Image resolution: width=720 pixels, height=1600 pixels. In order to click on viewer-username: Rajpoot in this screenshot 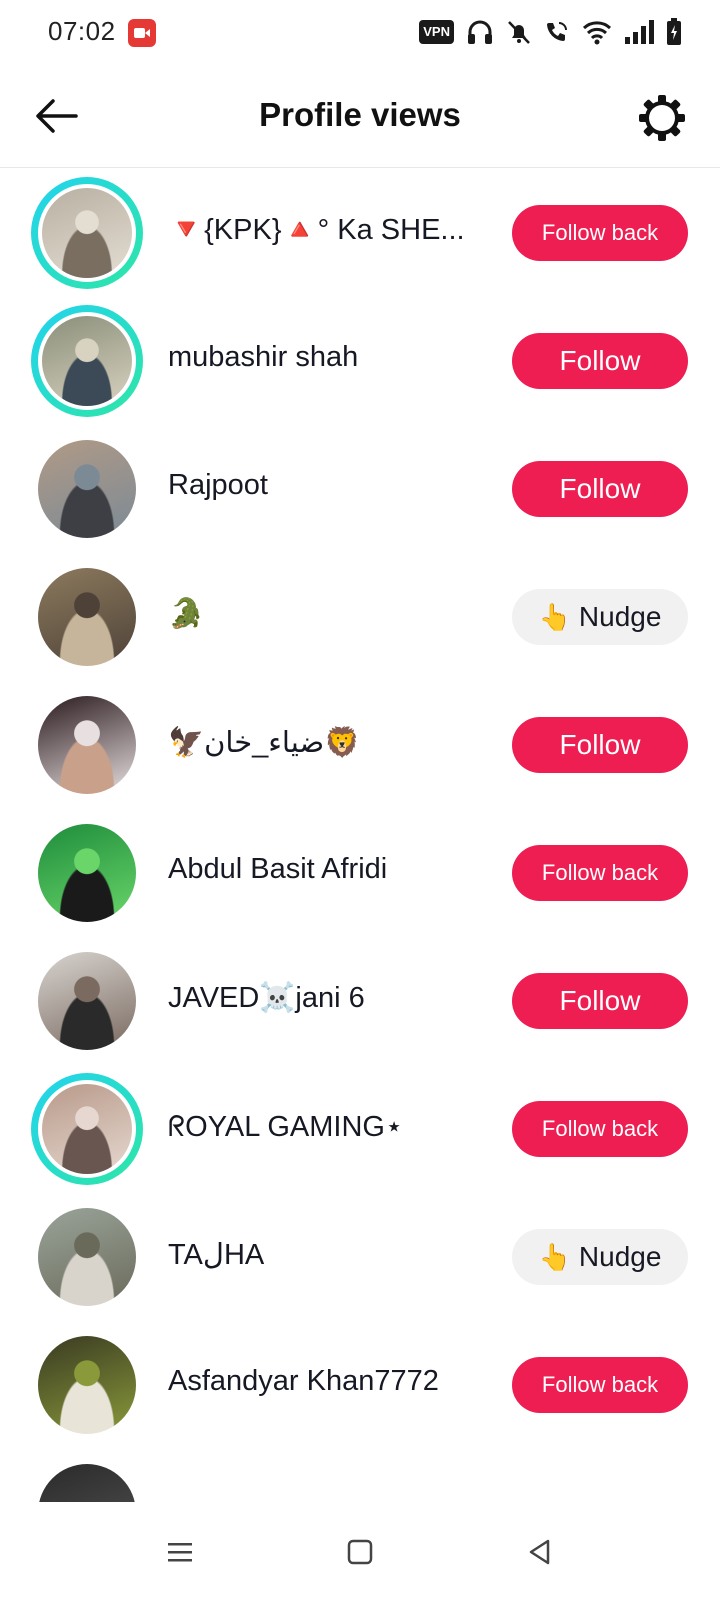, I will do `click(218, 485)`.